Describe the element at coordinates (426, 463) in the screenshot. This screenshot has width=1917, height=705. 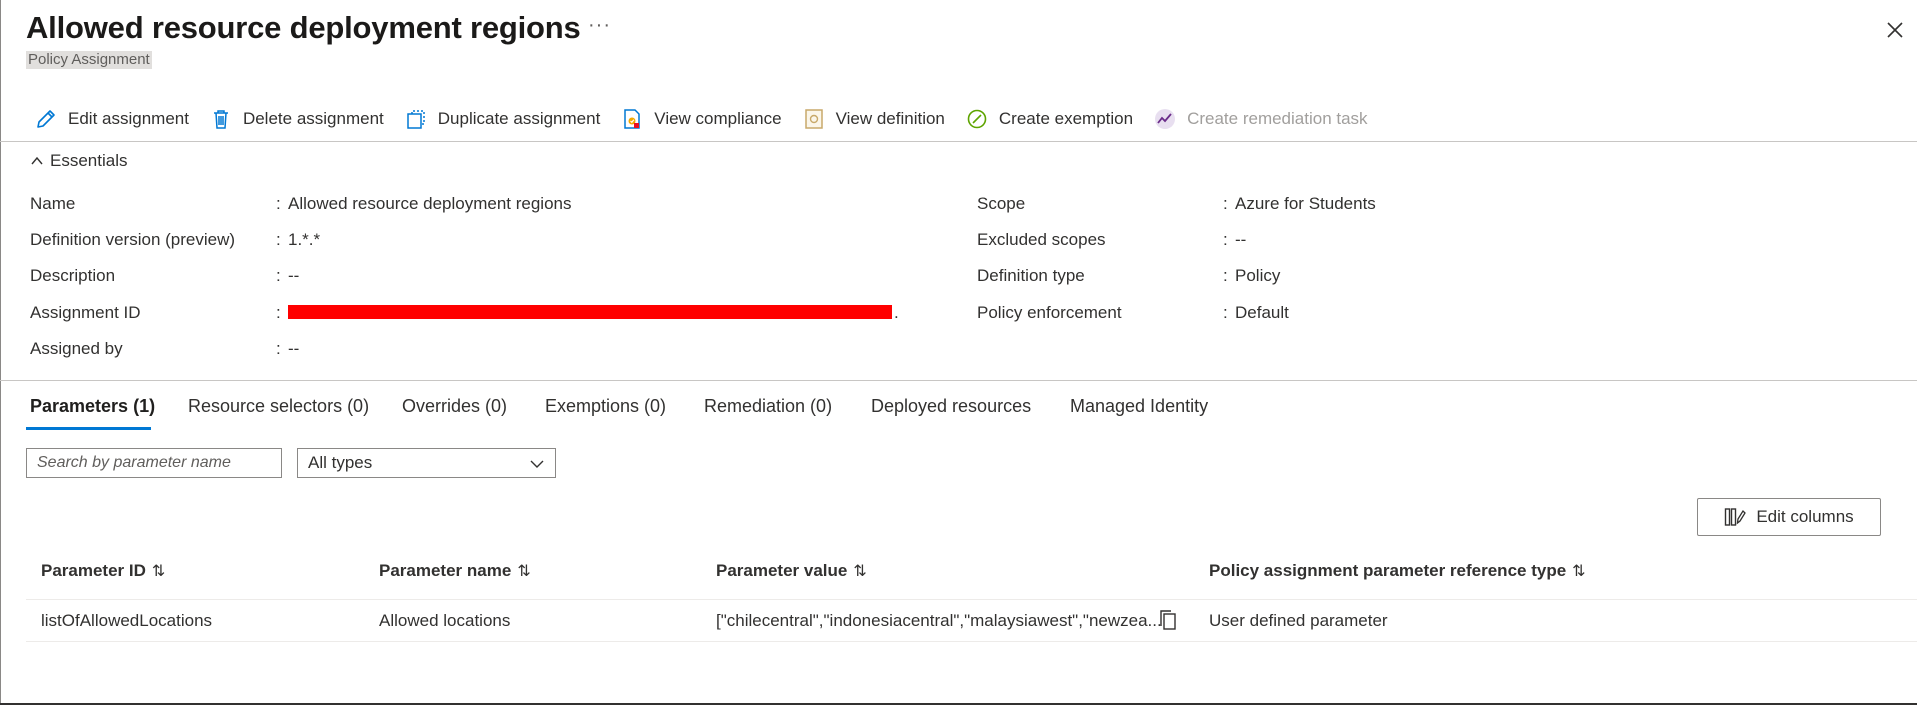
I see `type-filter-dropdown: All types` at that location.